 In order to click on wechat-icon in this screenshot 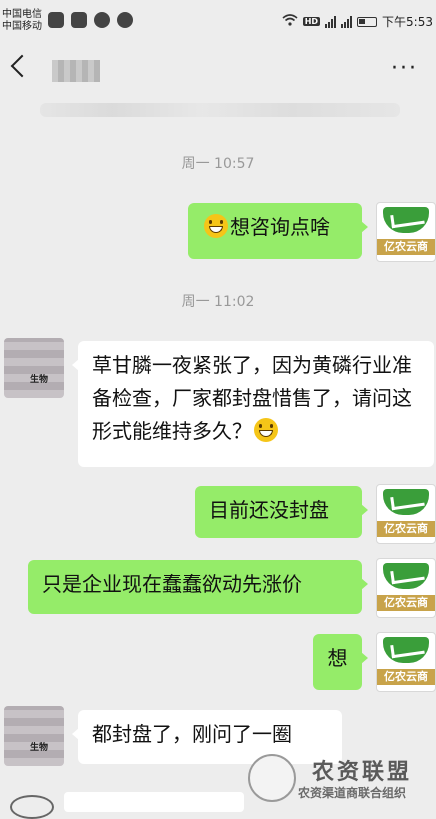, I will do `click(56, 20)`.